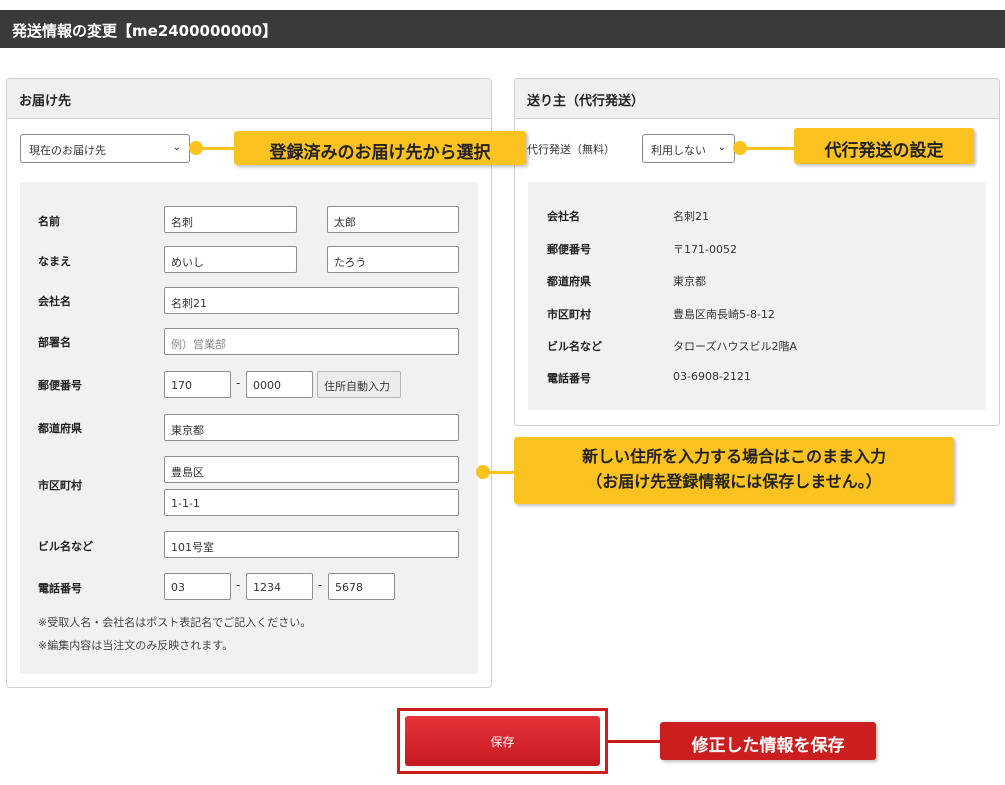 Image resolution: width=1005 pixels, height=785 pixels. What do you see at coordinates (705, 249) in the screenshot?
I see `sender-postal-value: 〒171-0052` at bounding box center [705, 249].